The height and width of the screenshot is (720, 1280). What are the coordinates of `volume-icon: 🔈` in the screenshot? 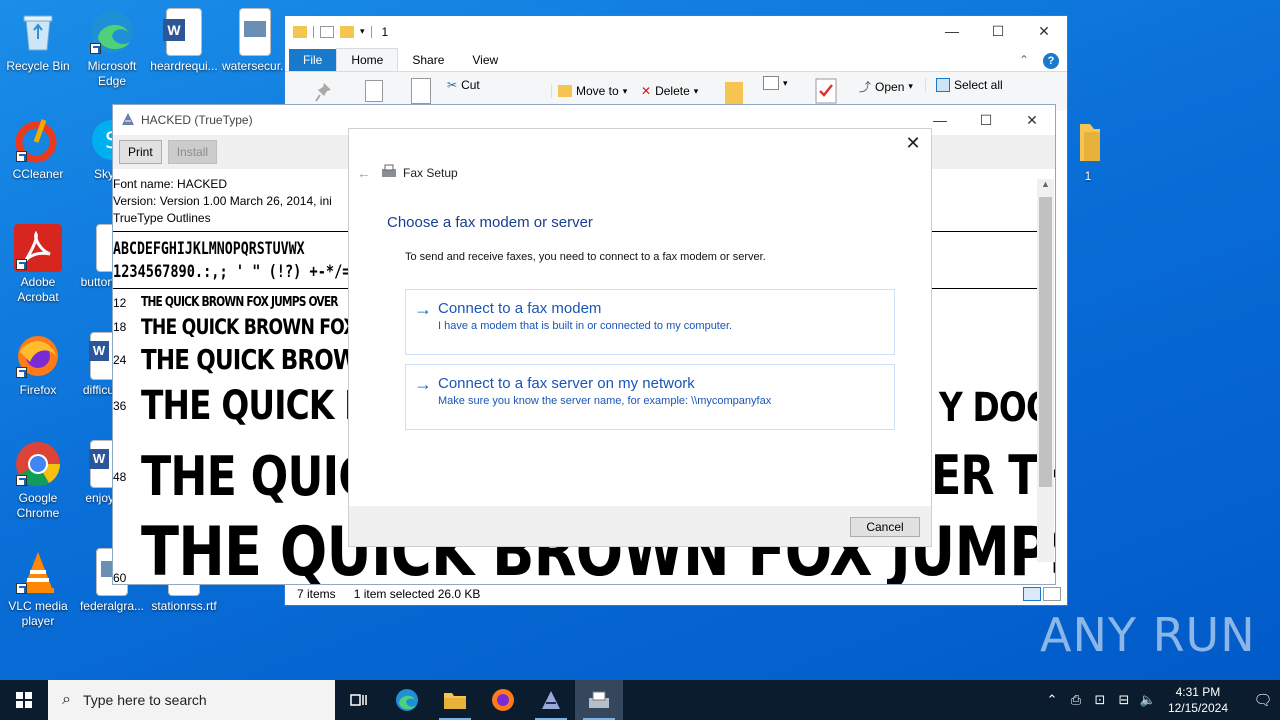 It's located at (1148, 700).